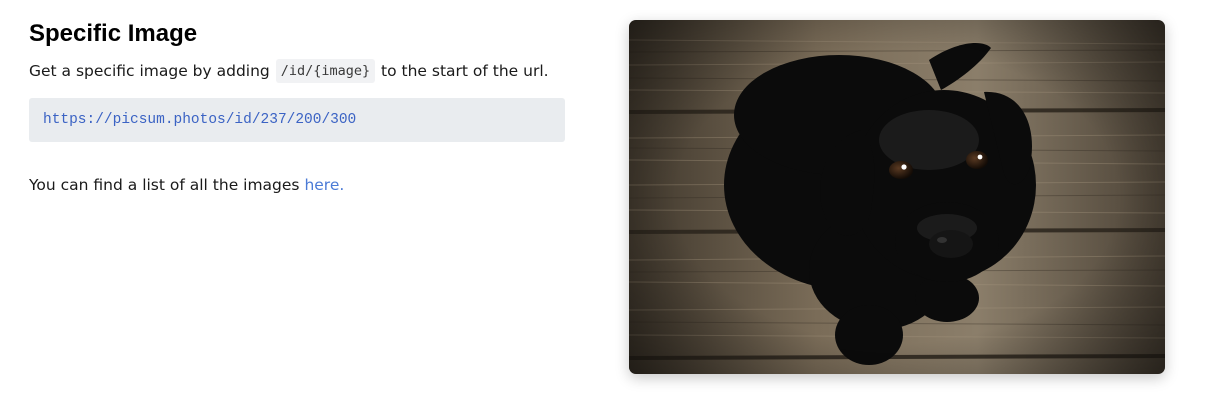 This screenshot has height=400, width=1210. I want to click on image-list-link: here., so click(324, 185).